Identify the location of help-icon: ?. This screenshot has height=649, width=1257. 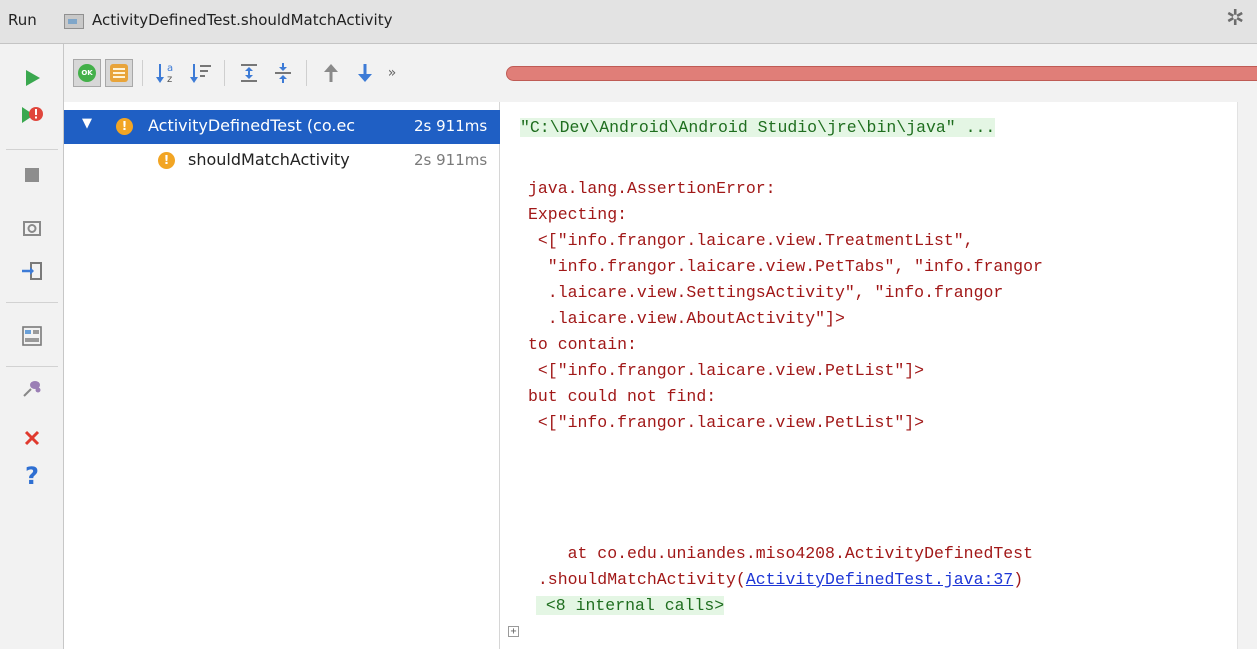
(32, 476).